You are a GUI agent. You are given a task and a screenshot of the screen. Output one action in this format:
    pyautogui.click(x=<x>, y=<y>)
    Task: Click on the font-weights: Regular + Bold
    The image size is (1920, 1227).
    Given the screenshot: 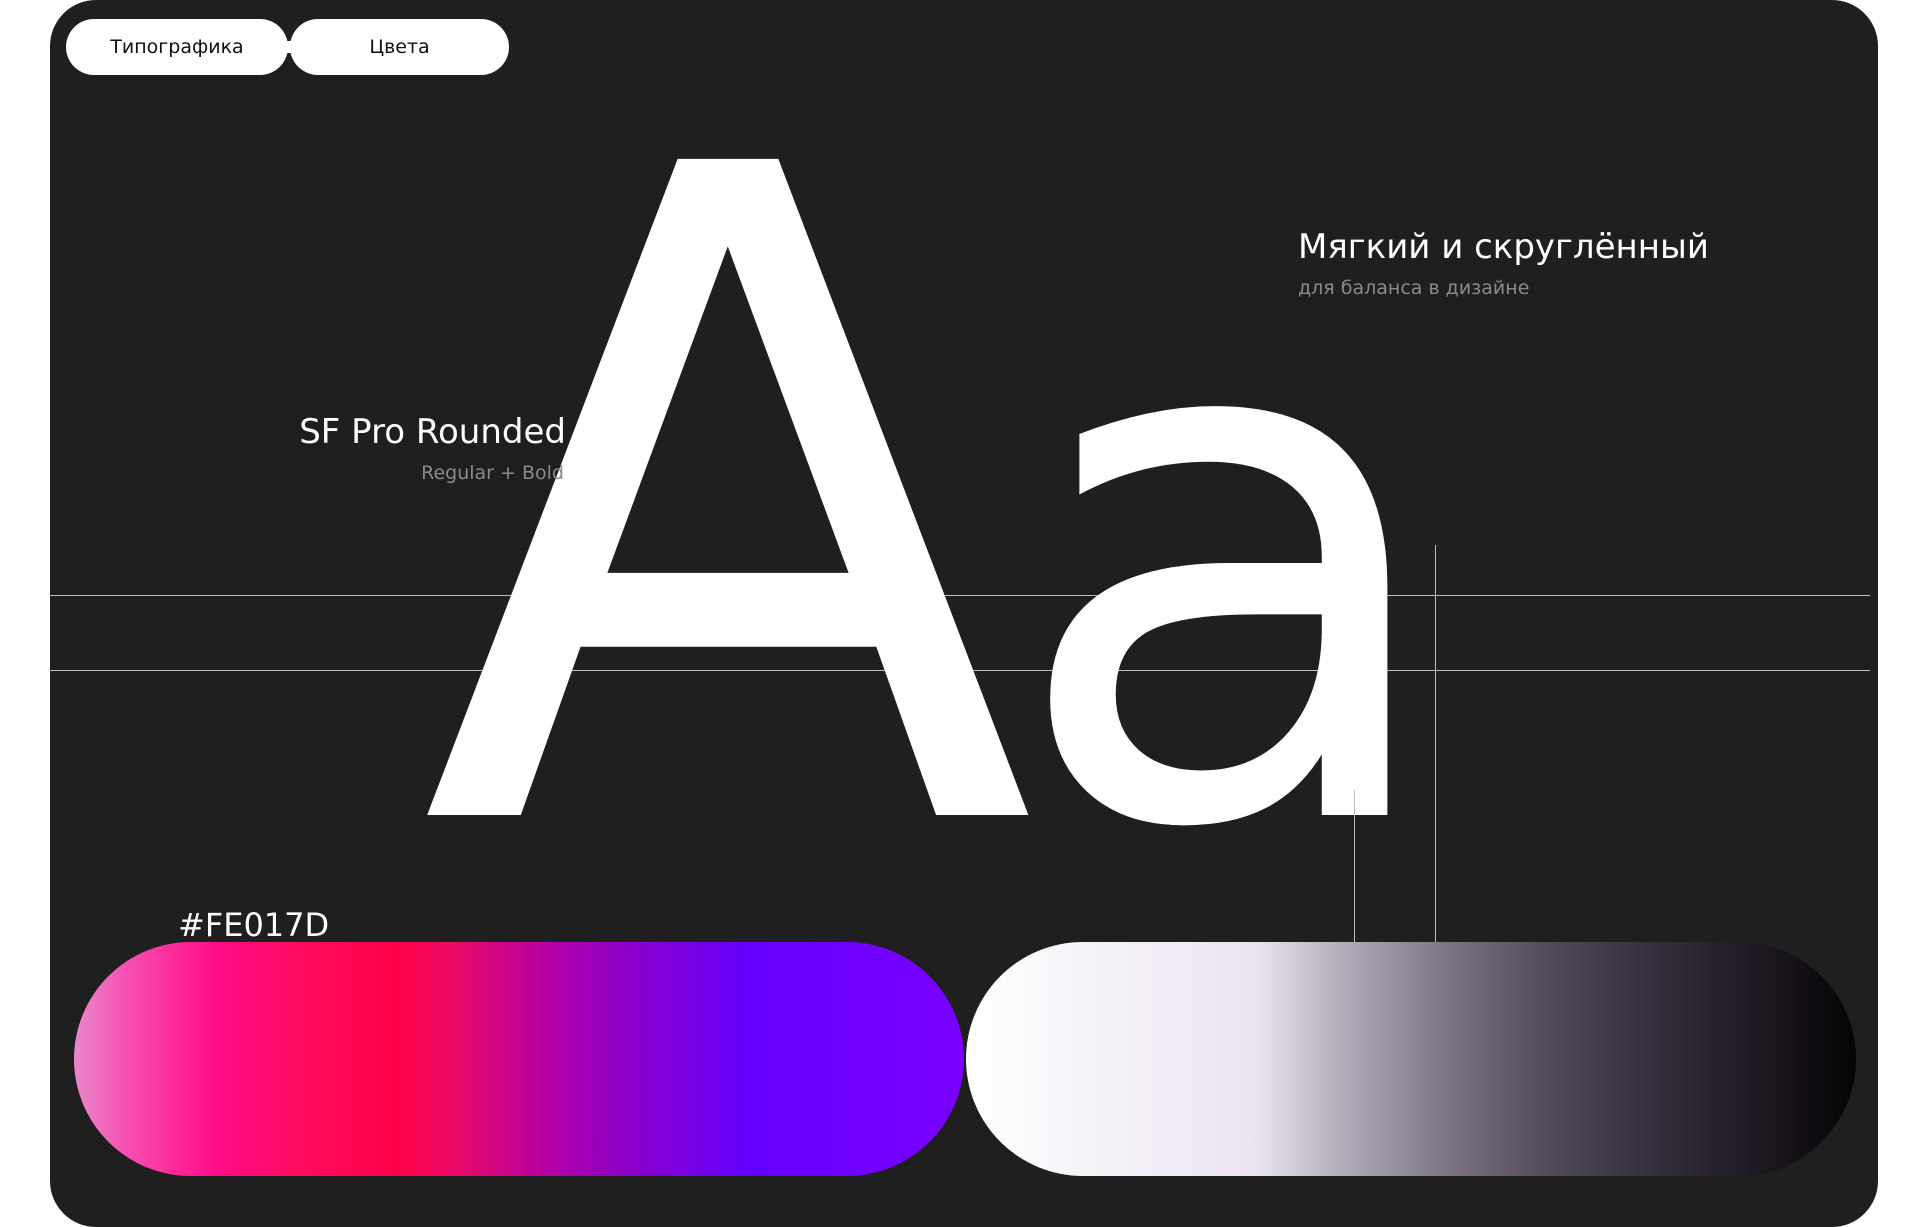 What is the action you would take?
    pyautogui.click(x=492, y=473)
    